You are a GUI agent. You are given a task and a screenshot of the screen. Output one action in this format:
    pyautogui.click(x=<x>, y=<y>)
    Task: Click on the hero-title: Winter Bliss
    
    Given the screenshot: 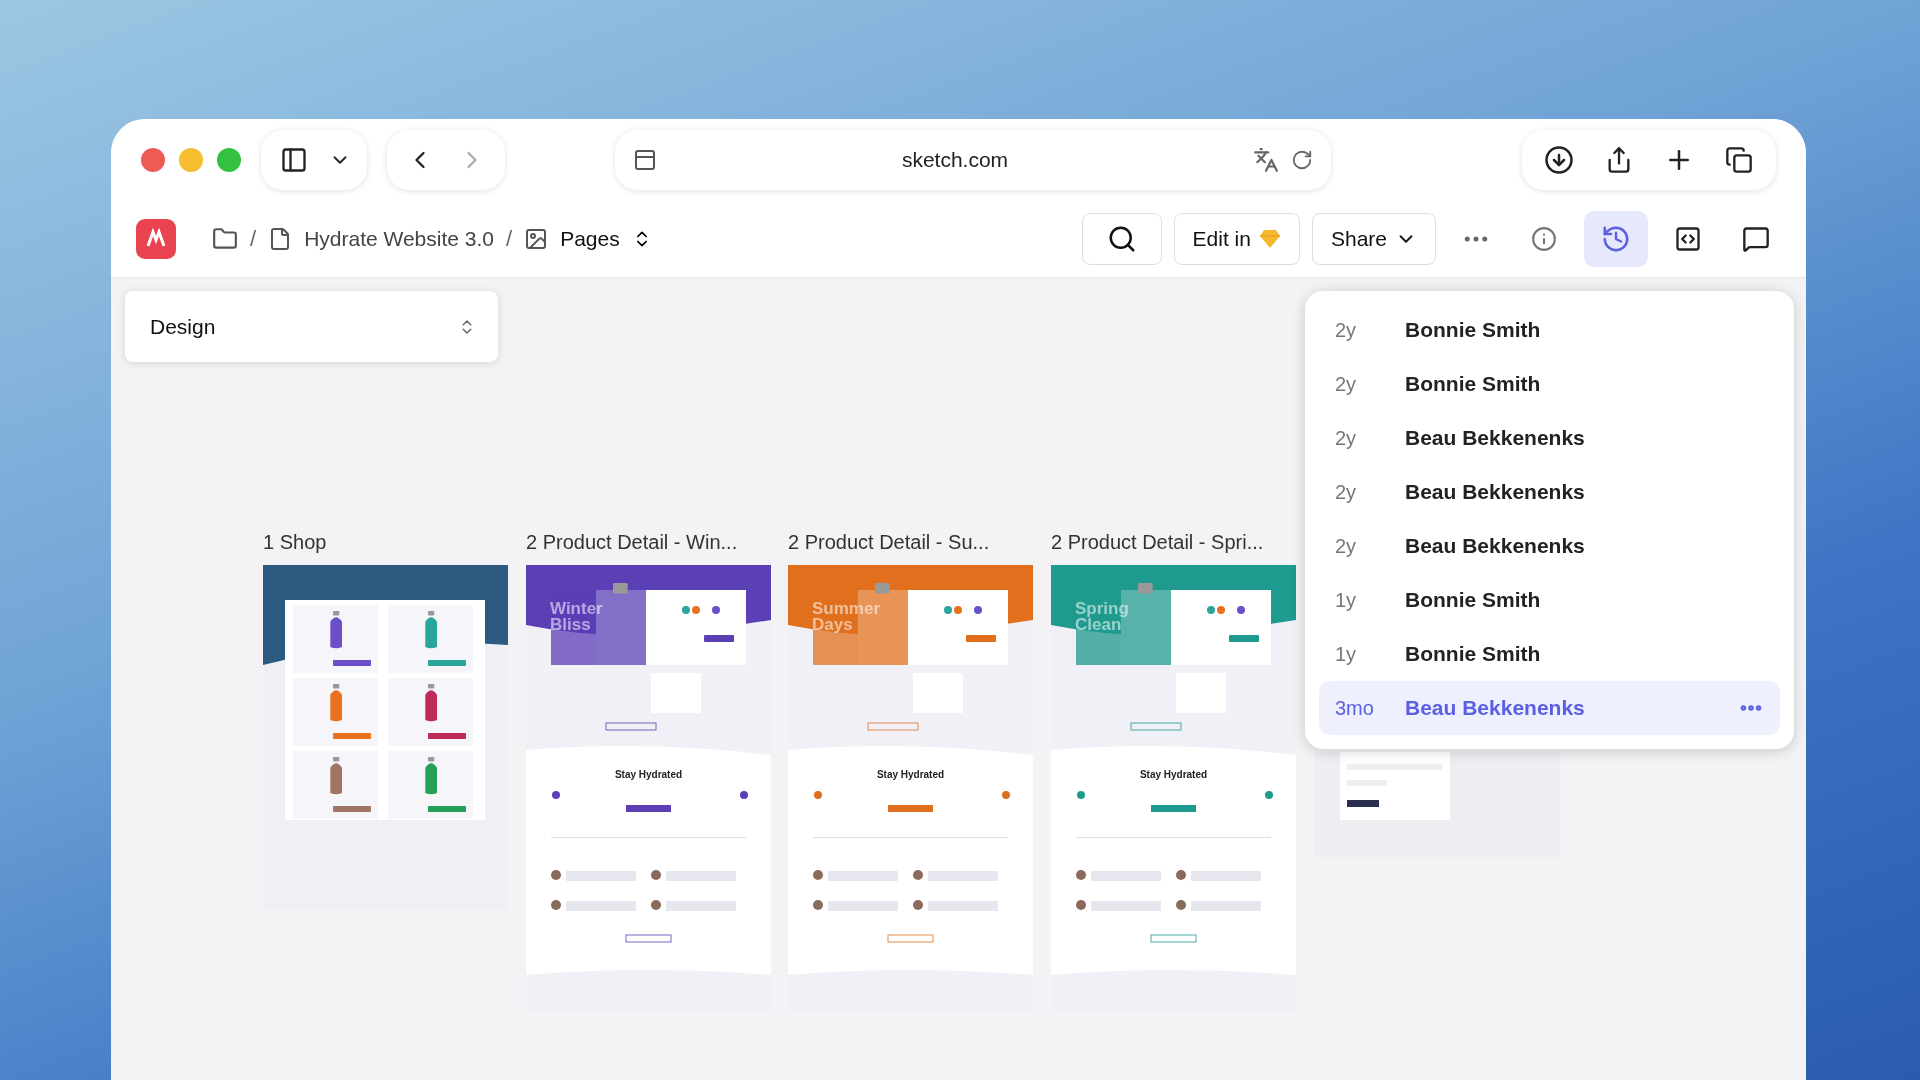 What is the action you would take?
    pyautogui.click(x=577, y=617)
    